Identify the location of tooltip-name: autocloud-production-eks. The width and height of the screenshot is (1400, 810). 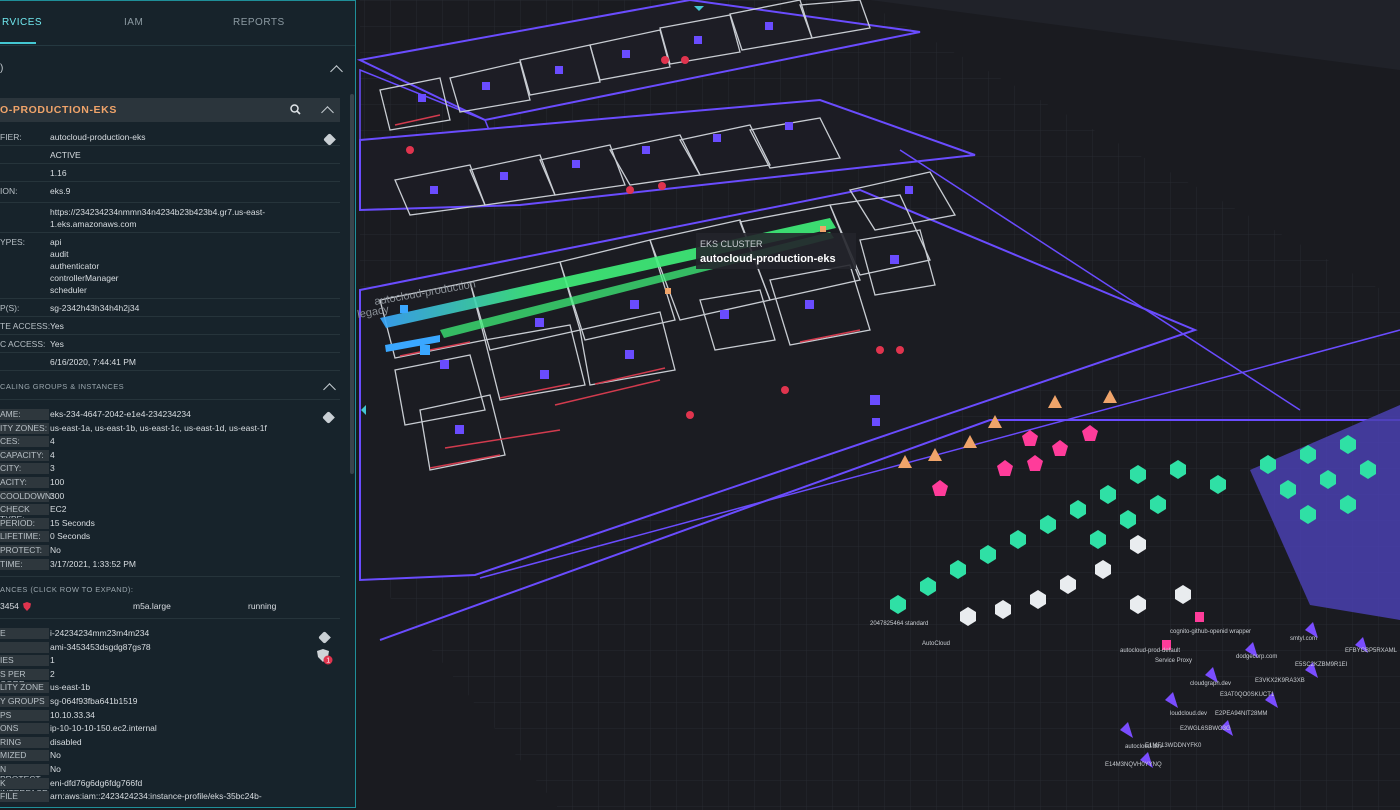
(768, 259).